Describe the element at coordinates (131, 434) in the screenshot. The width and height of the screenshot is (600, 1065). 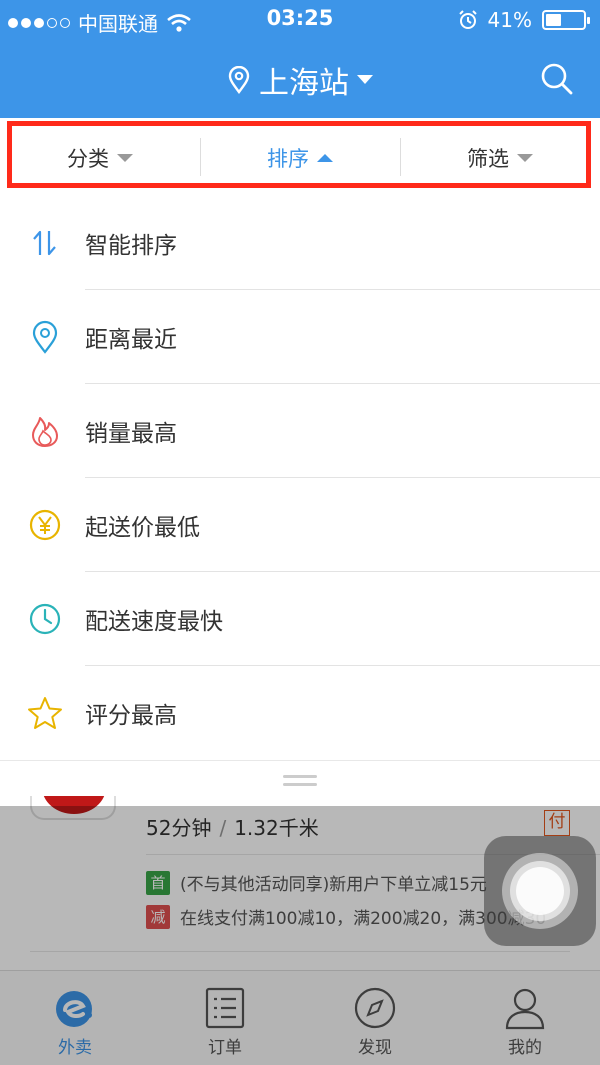
I see `sort-option-label: 销量最高` at that location.